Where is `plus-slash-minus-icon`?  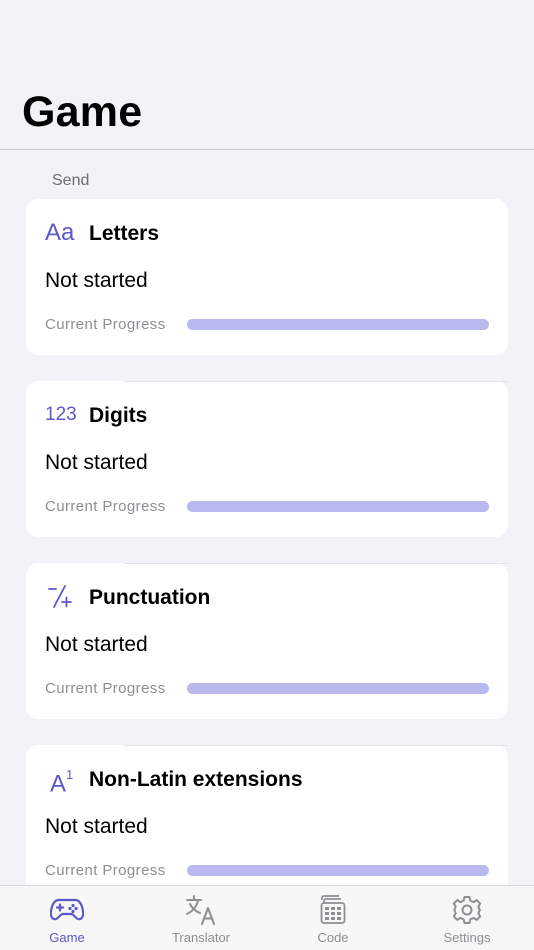
plus-slash-minus-icon is located at coordinates (63, 597).